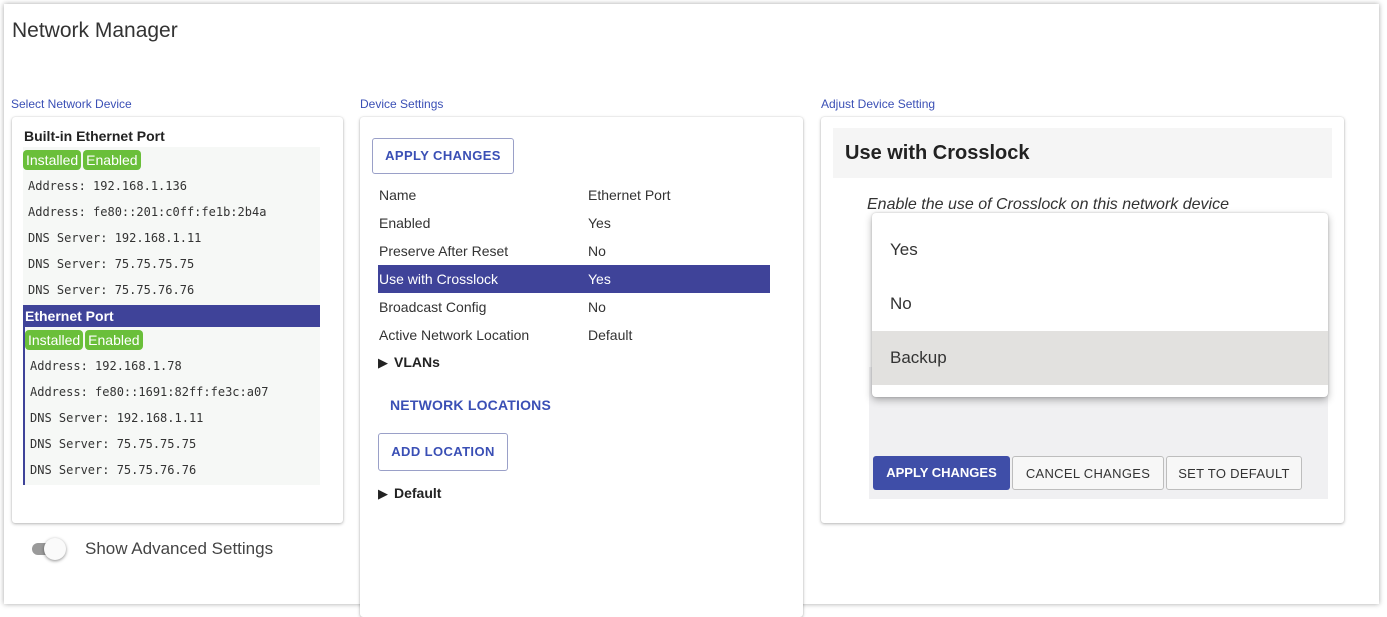  Describe the element at coordinates (471, 405) in the screenshot. I see `network-locations-title: NETWORK LOCATIONS` at that location.